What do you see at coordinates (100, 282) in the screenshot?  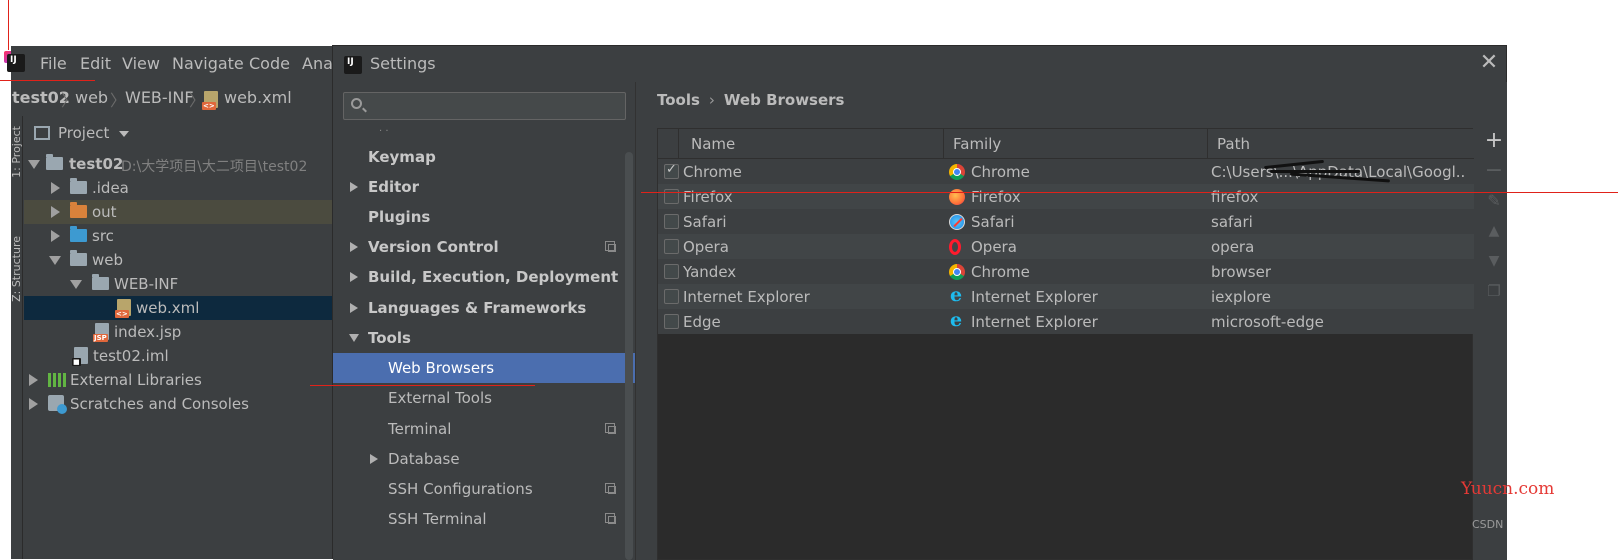 I see `folder-icon` at bounding box center [100, 282].